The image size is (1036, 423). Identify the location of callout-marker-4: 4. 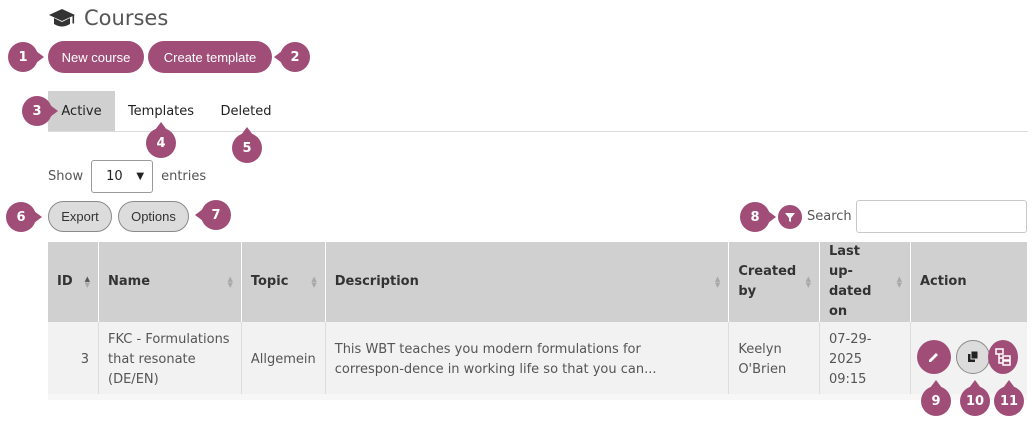
(161, 140).